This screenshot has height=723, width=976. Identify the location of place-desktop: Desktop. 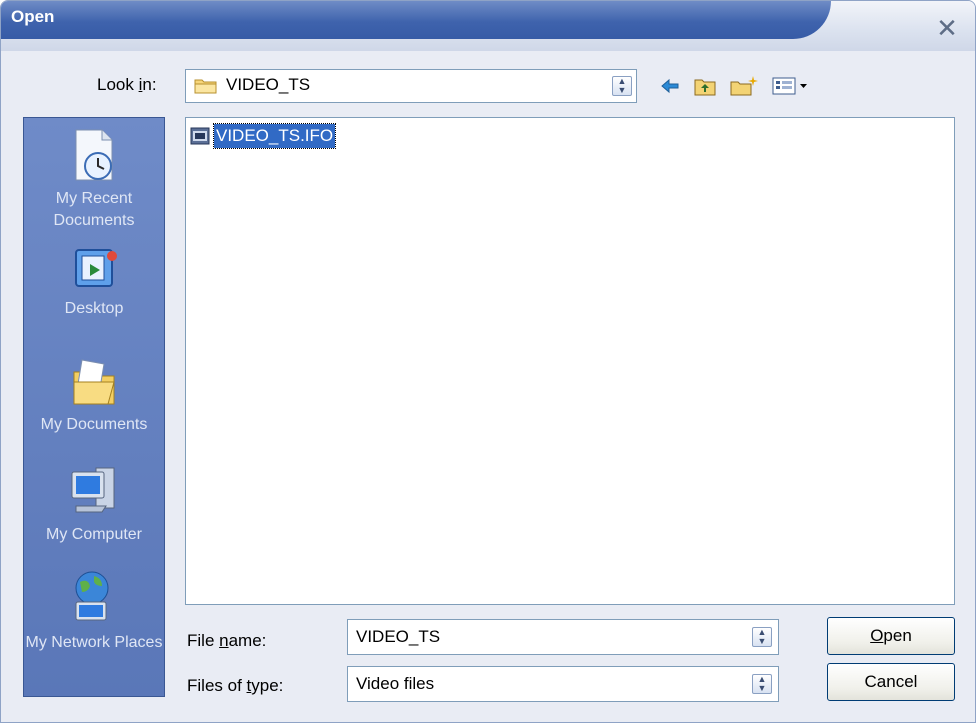
(94, 282).